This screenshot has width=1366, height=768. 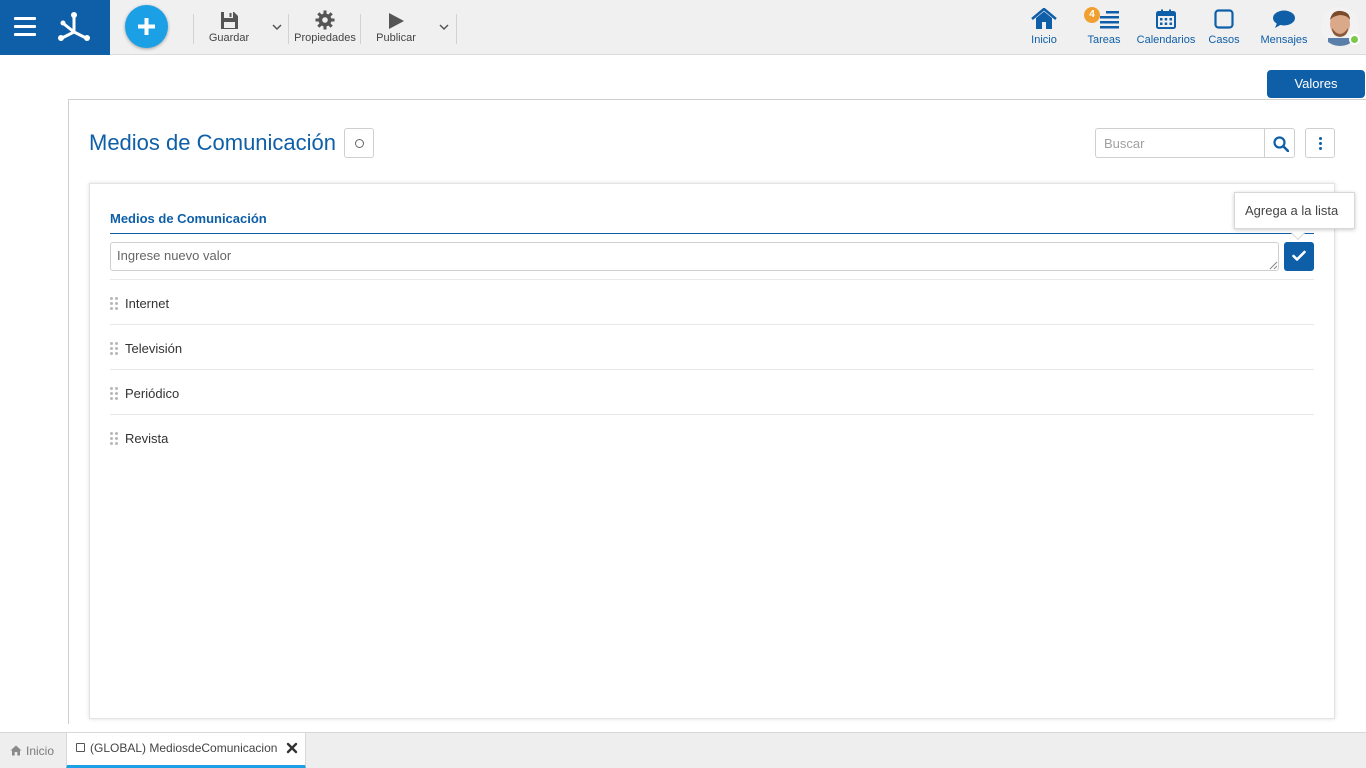 What do you see at coordinates (152, 393) in the screenshot?
I see `list-item-label: Periódico` at bounding box center [152, 393].